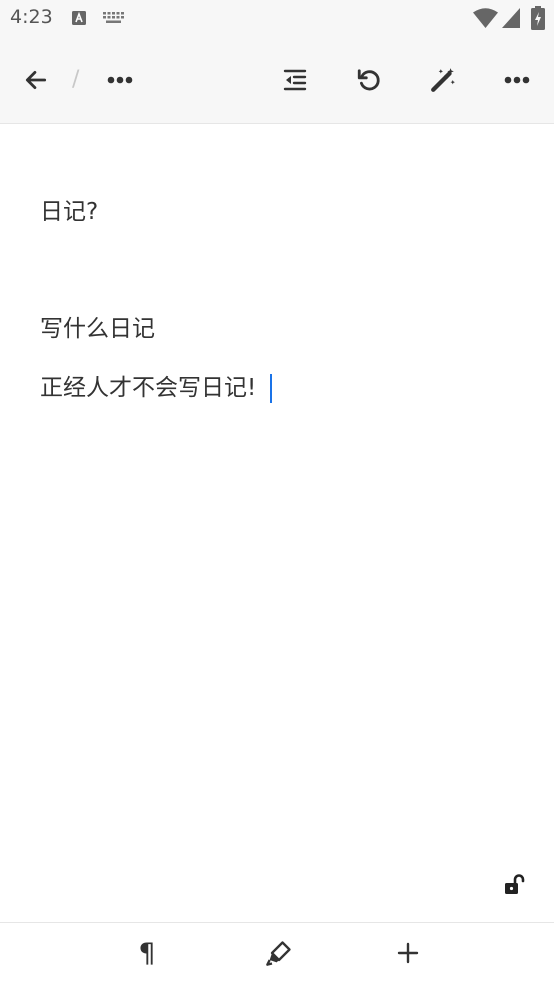 The width and height of the screenshot is (554, 985). I want to click on back-button, so click(36, 80).